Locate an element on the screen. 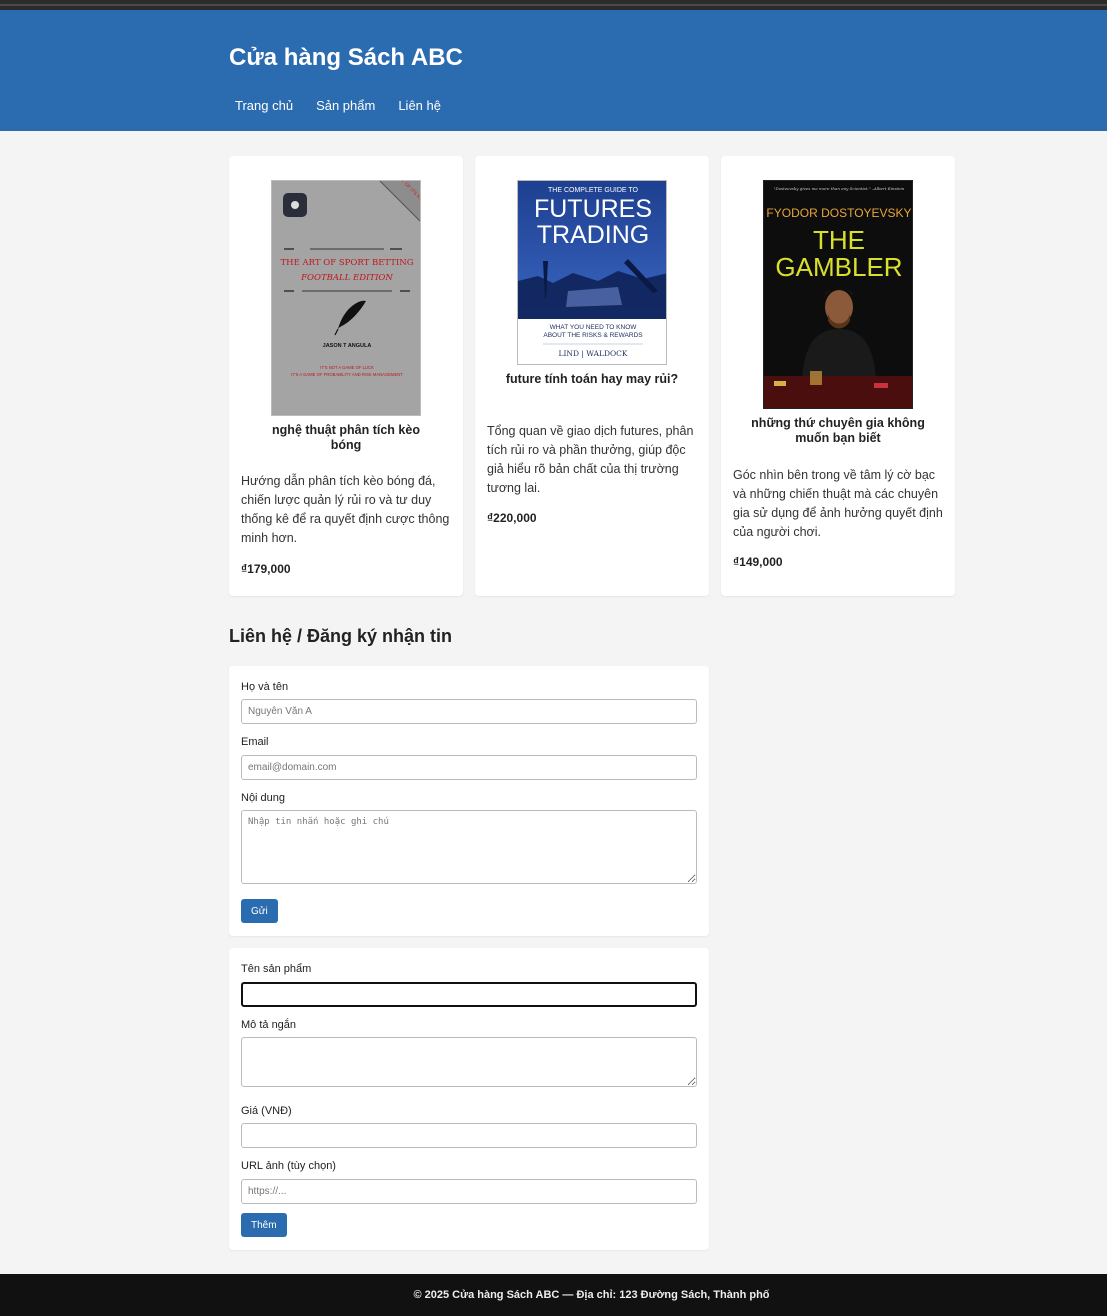 The width and height of the screenshot is (1107, 1316). product-price: ₫149,000 is located at coordinates (758, 562).